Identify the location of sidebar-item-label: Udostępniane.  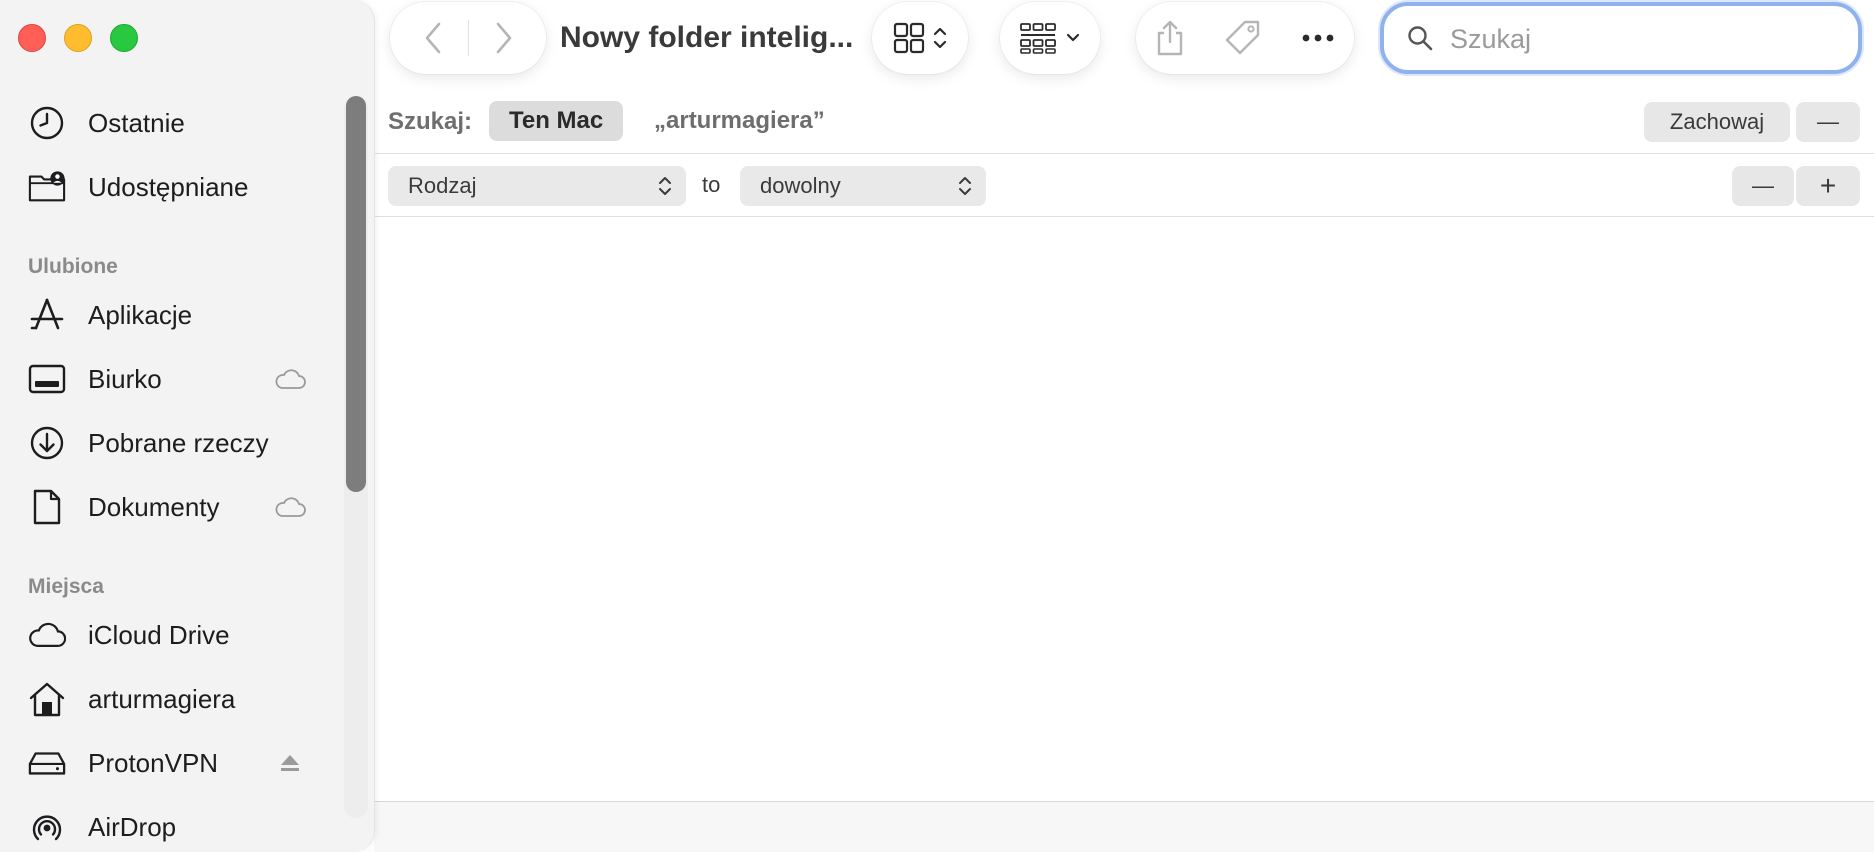
(168, 186).